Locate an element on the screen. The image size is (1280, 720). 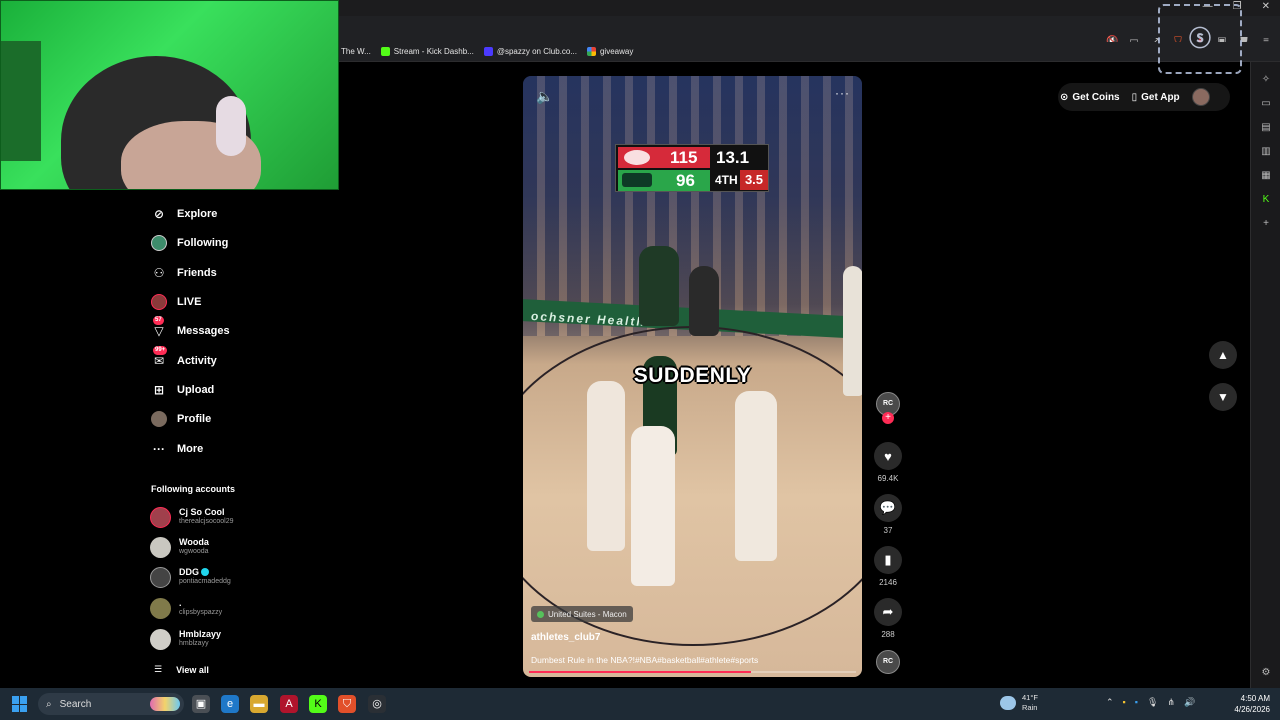
taskbar-clock: 4:50 AM 4/26/2026 is located at coordinates (1248, 704).